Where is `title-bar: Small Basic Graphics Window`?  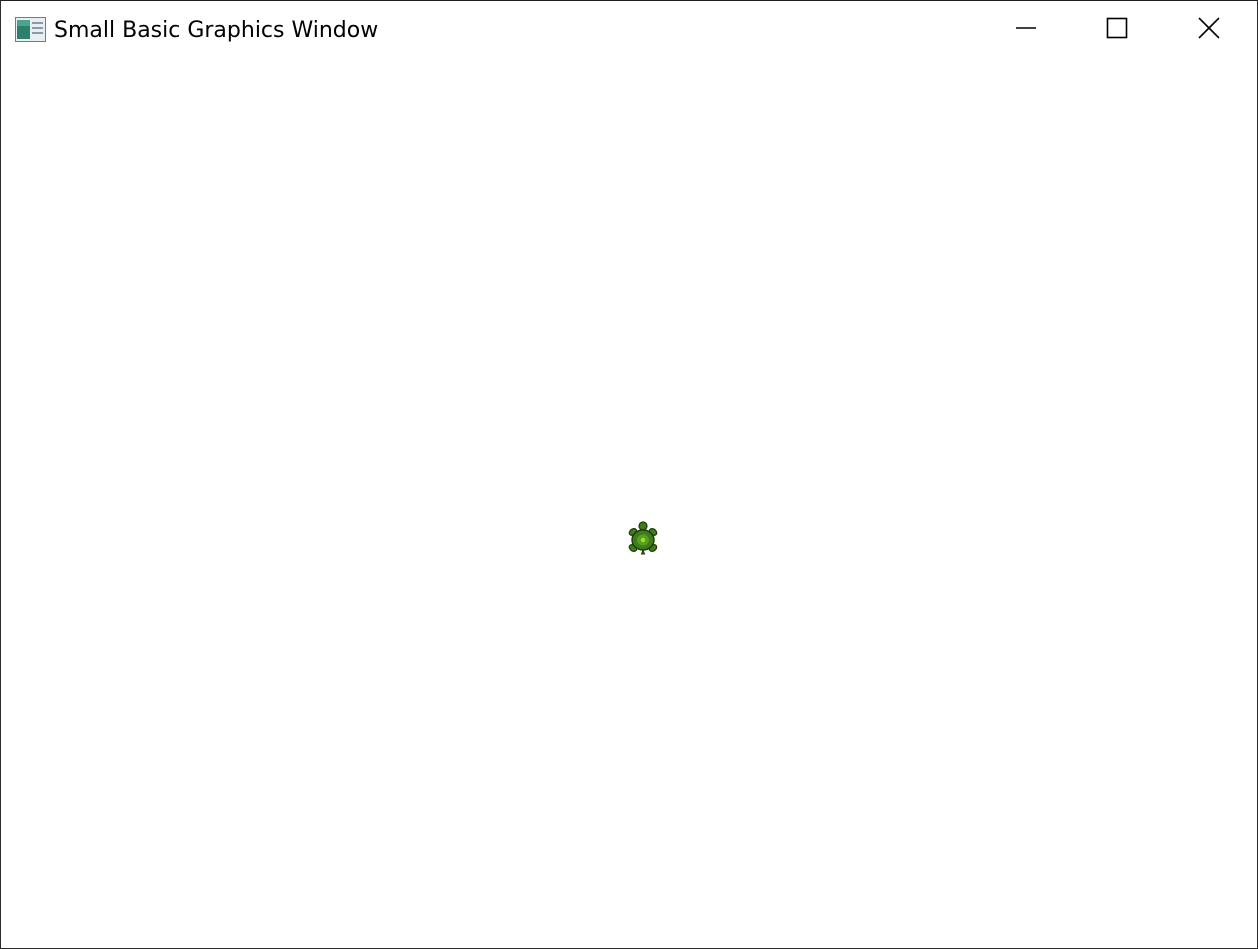
title-bar: Small Basic Graphics Window is located at coordinates (629, 31).